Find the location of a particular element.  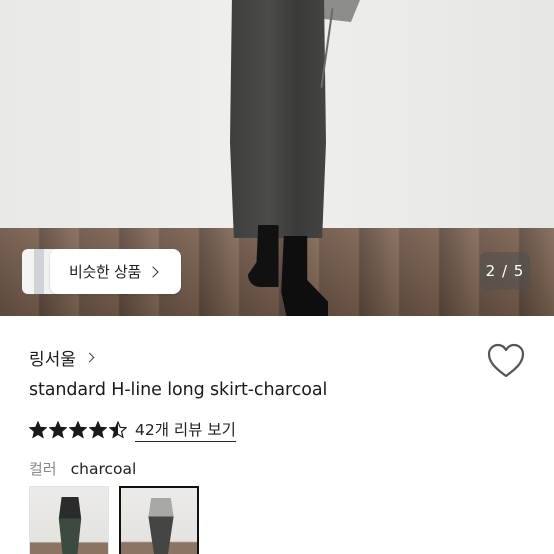

shop-name: 링서울 is located at coordinates (52, 360).